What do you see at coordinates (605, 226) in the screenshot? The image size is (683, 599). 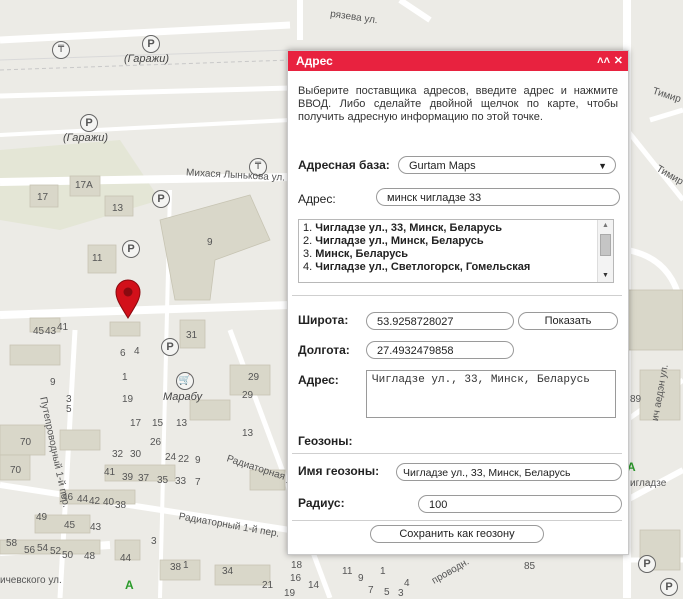 I see `scroll-up-icon: ▲` at bounding box center [605, 226].